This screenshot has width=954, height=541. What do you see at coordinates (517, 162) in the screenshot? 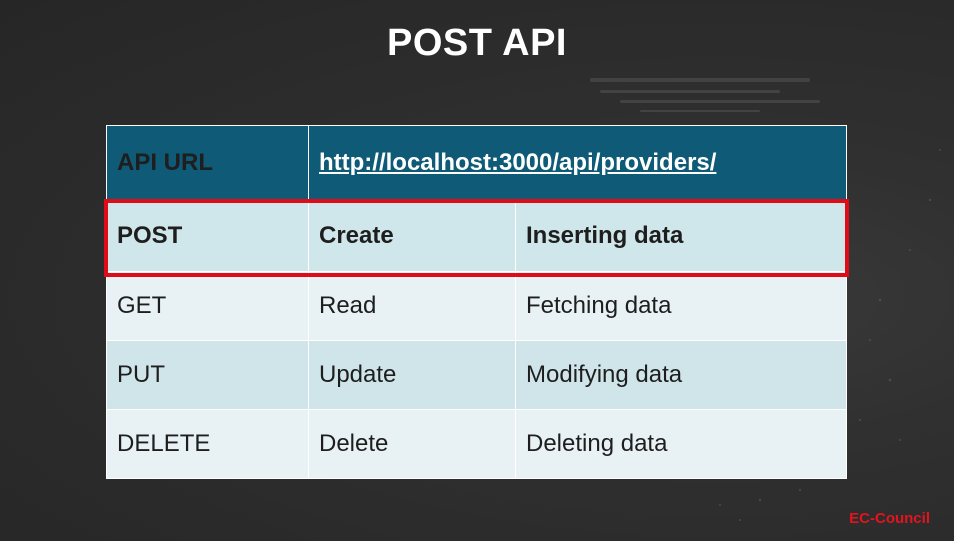
I see `api-url-link: http://localhost:3000/api/providers/` at bounding box center [517, 162].